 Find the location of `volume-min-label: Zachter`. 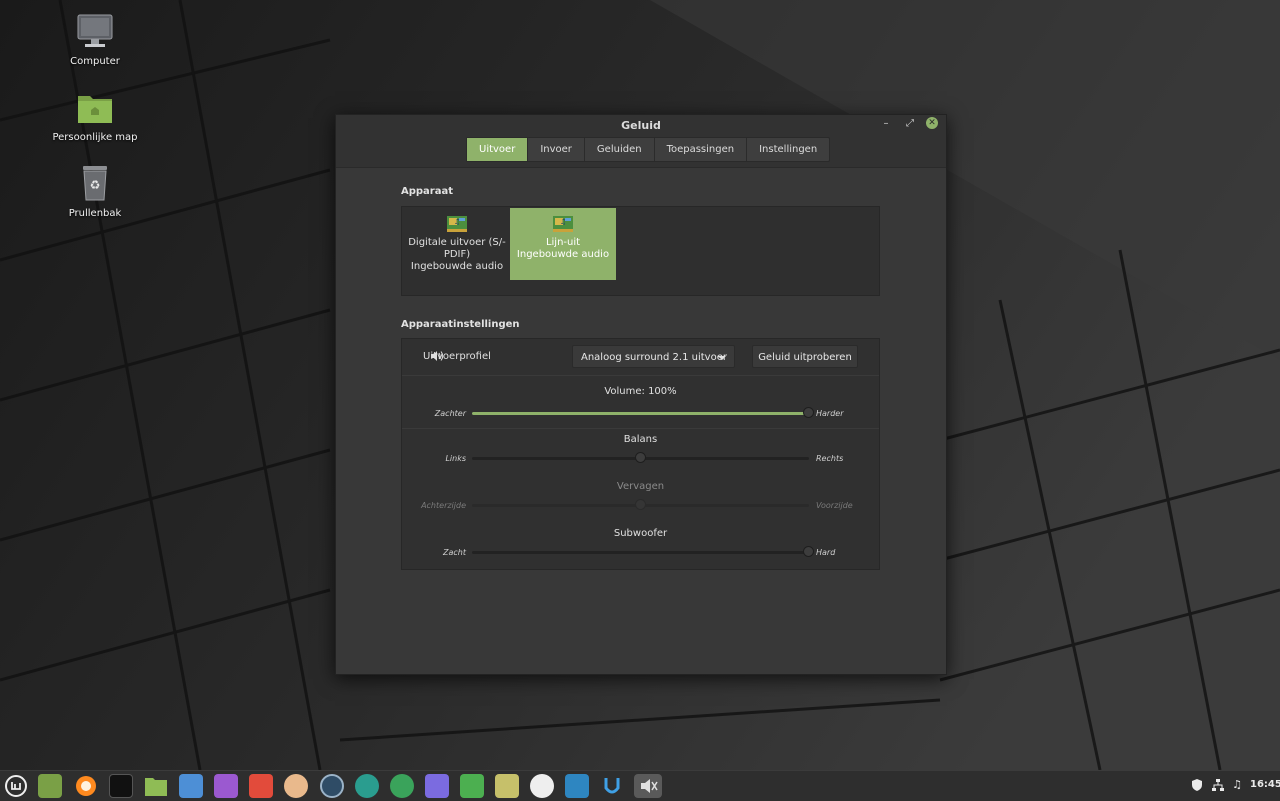

volume-min-label: Zachter is located at coordinates (450, 413).